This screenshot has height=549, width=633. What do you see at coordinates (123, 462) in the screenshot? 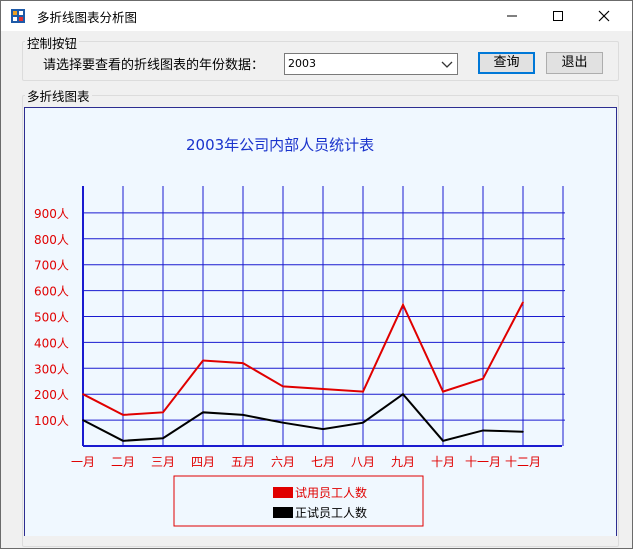
I see `x-tick-label: 二月` at bounding box center [123, 462].